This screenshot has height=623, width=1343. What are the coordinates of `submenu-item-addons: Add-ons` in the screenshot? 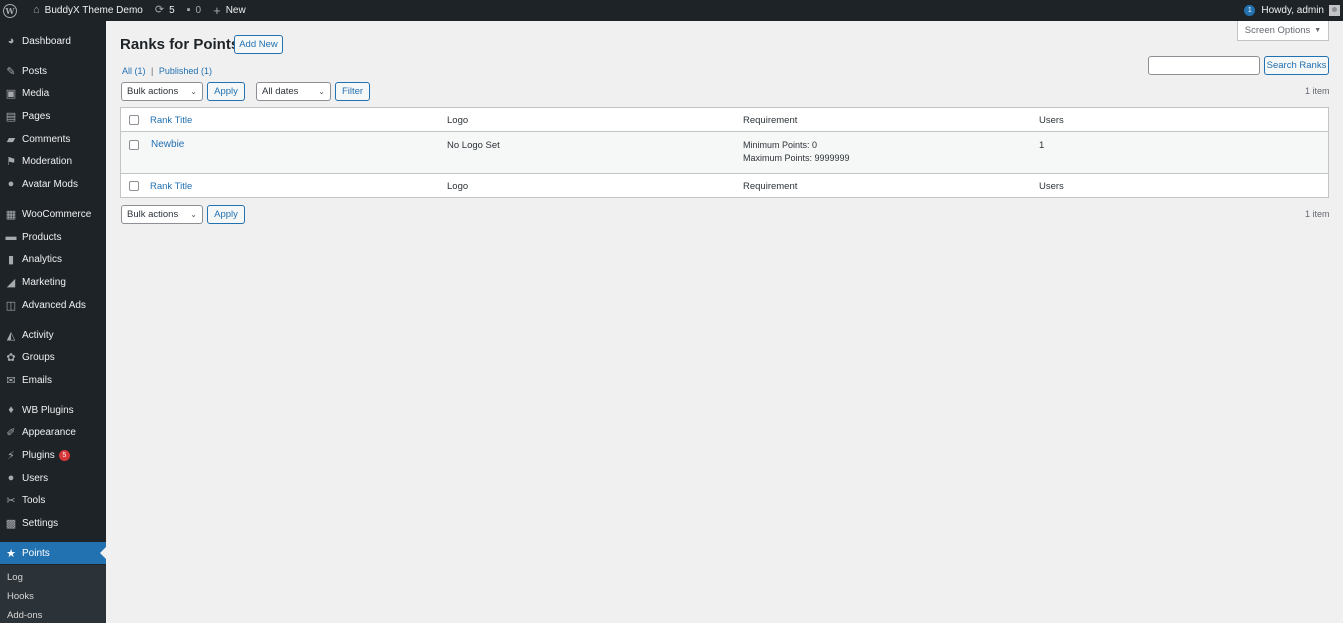 It's located at (24, 615).